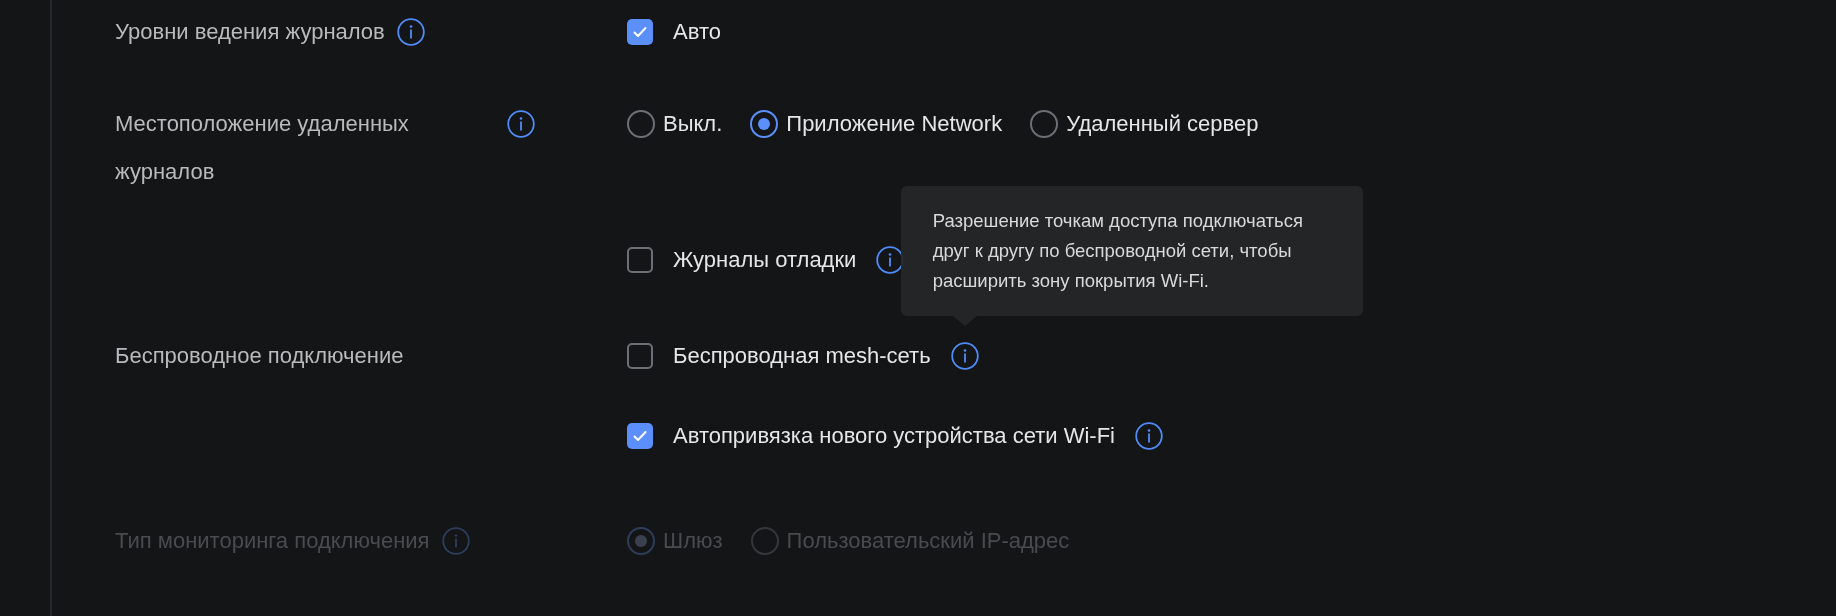  What do you see at coordinates (262, 148) in the screenshot?
I see `setting-label: Местоположение удаленных журналов` at bounding box center [262, 148].